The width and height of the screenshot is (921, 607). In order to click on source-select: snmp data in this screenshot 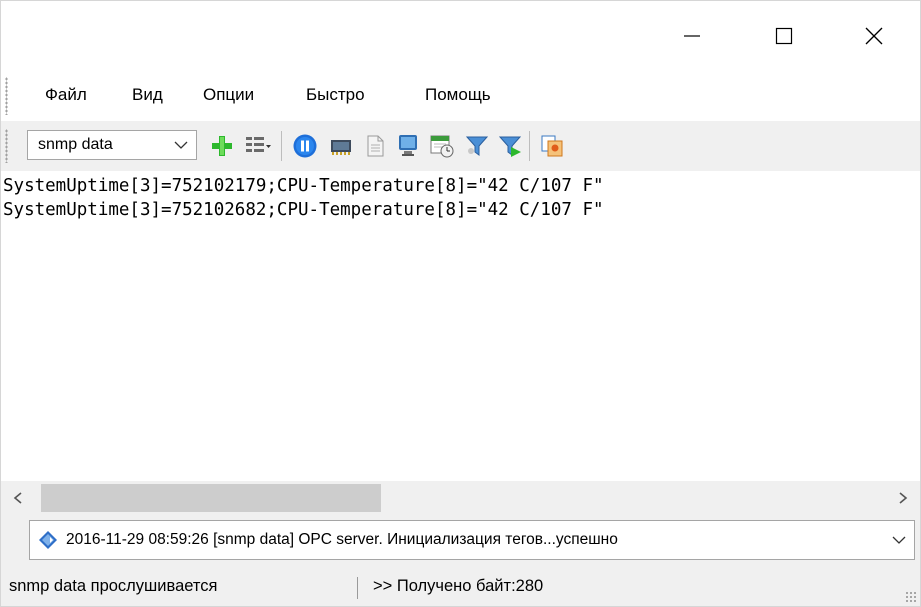, I will do `click(112, 145)`.